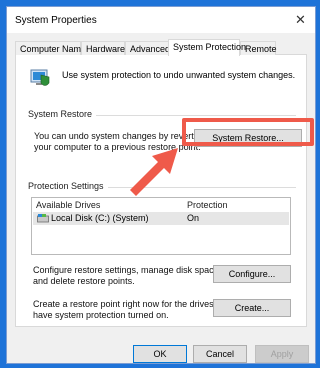  I want to click on tab-system-protection: System Protection, so click(207, 47).